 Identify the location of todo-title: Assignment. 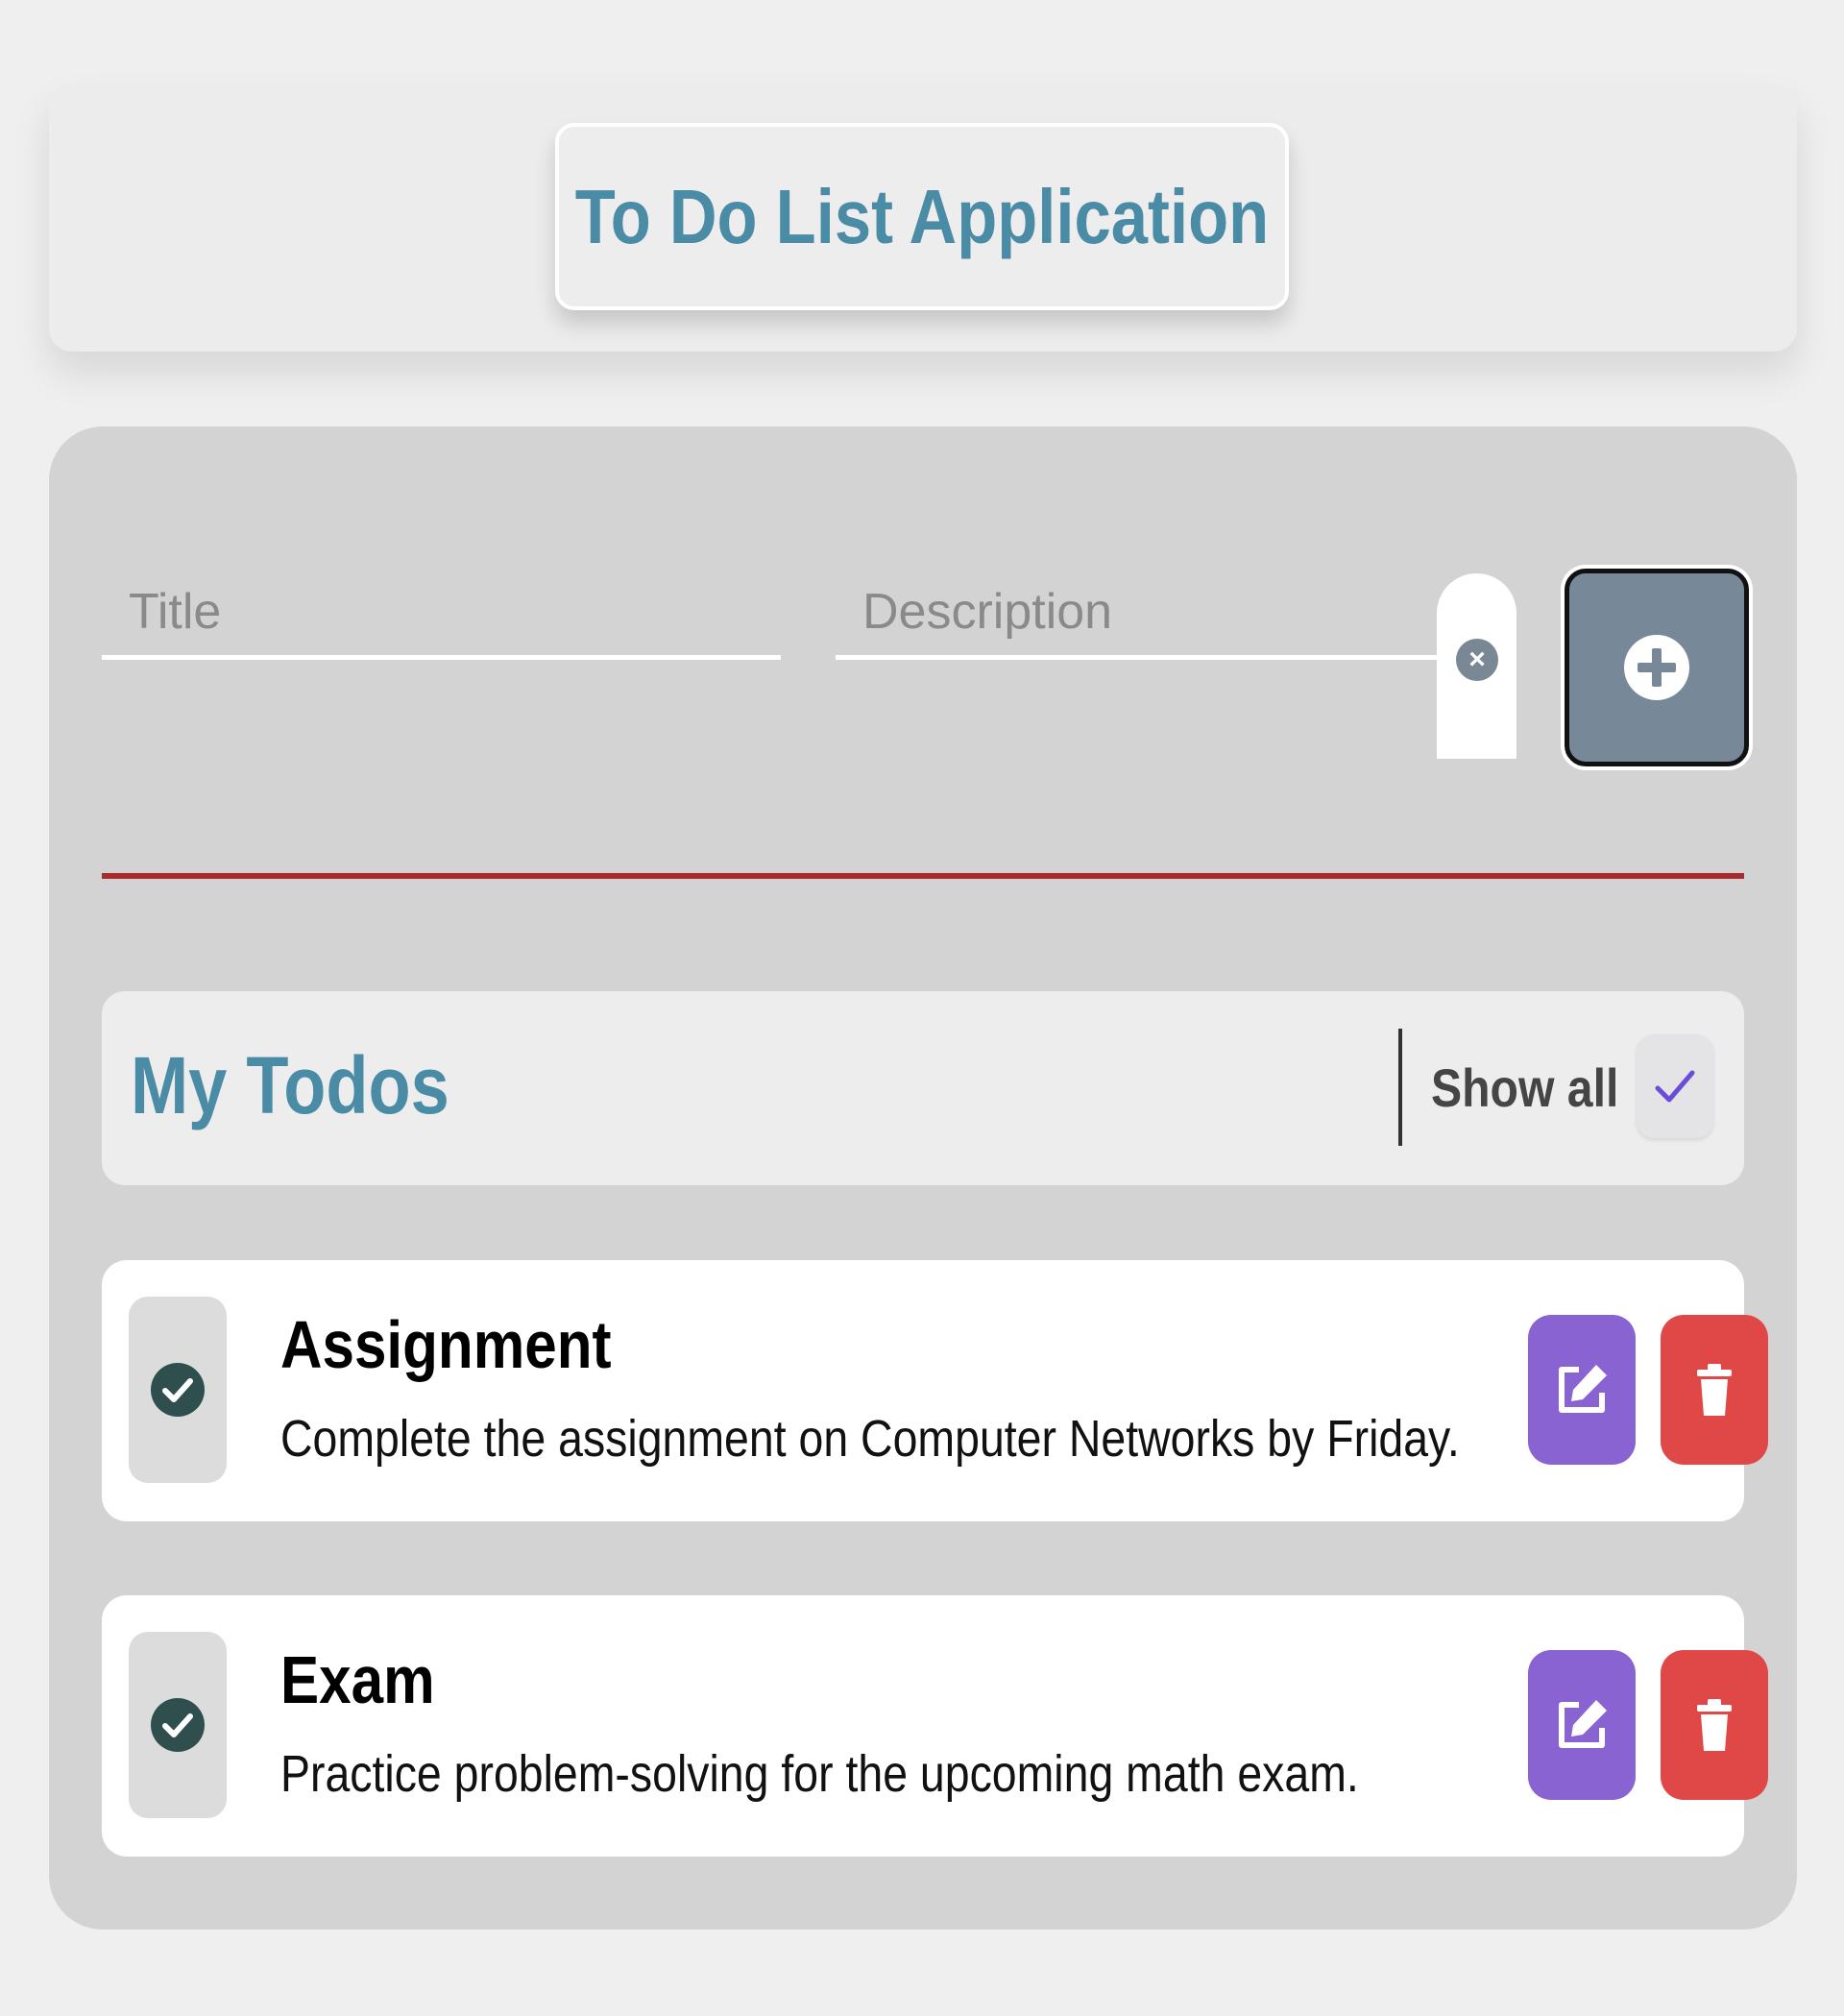
(446, 1344).